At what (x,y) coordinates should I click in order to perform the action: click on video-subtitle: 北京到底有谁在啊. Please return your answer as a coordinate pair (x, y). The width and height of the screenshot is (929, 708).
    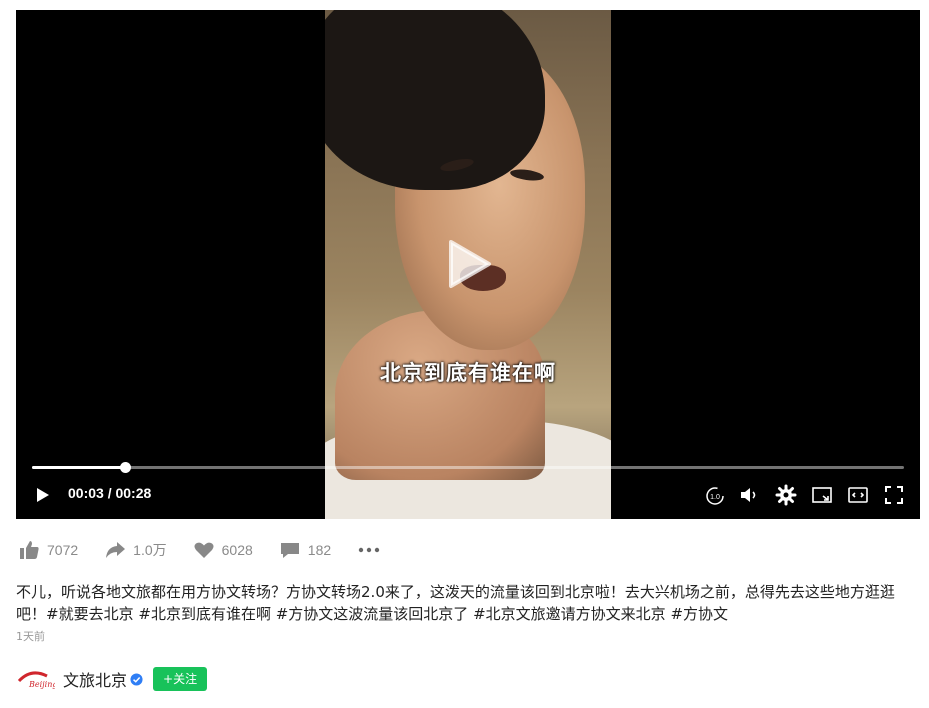
    Looking at the image, I should click on (468, 373).